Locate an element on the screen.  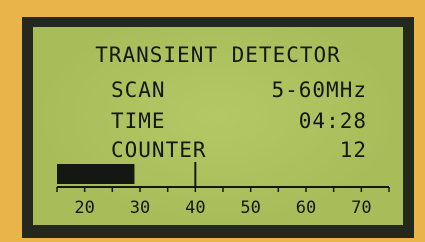
meter-scale-label: 20 is located at coordinates (84, 208).